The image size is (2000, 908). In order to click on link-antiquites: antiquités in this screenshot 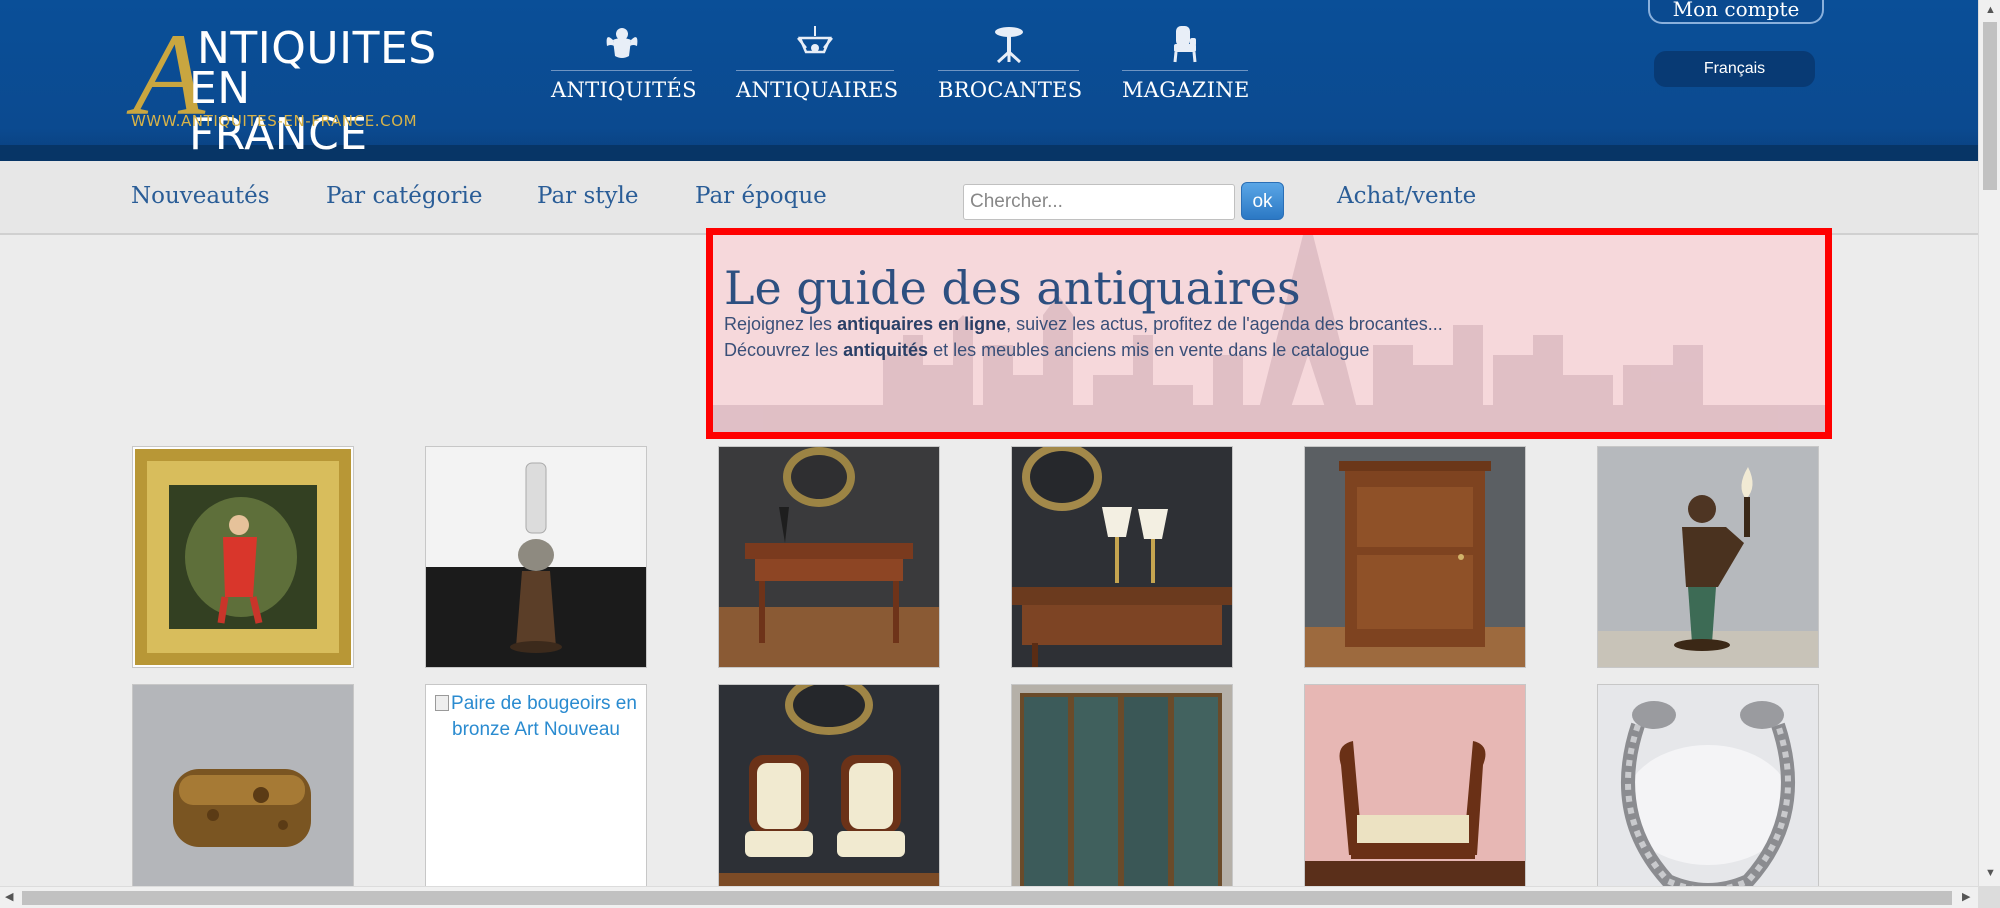, I will do `click(885, 350)`.